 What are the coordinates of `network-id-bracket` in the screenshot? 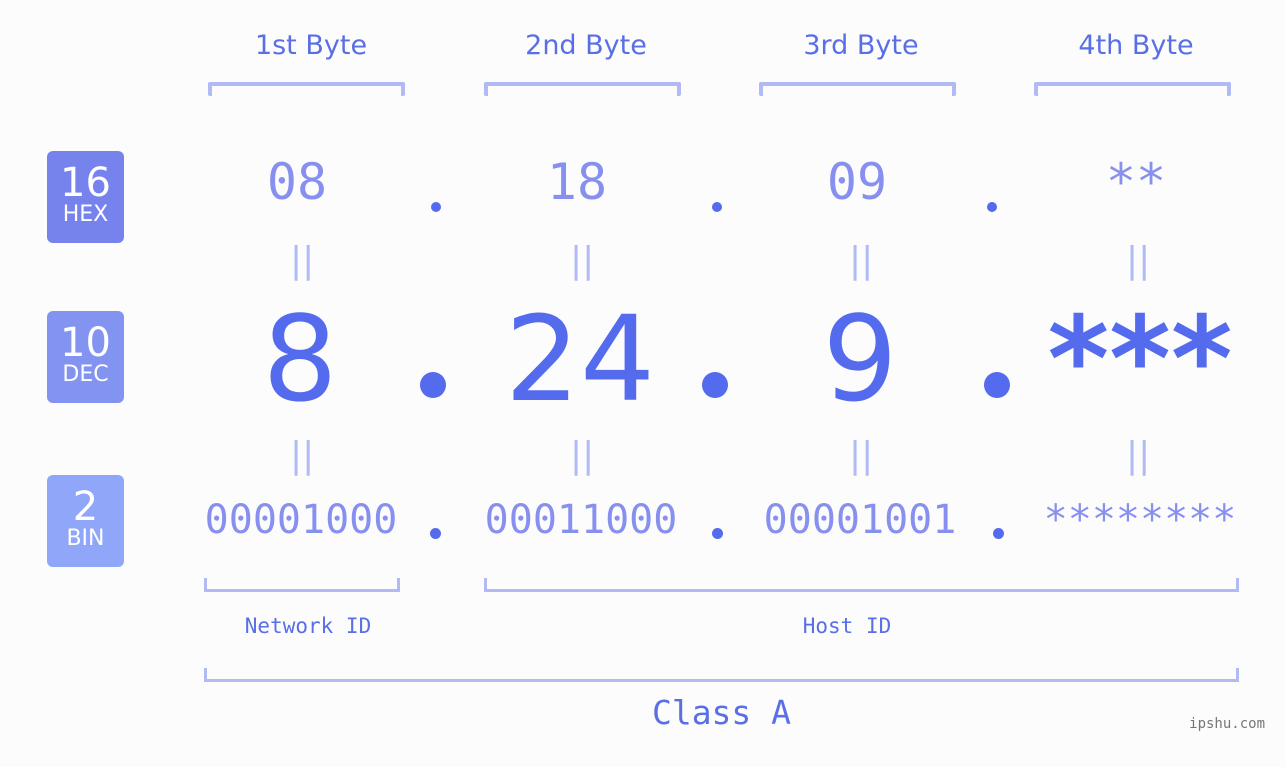 It's located at (302, 585).